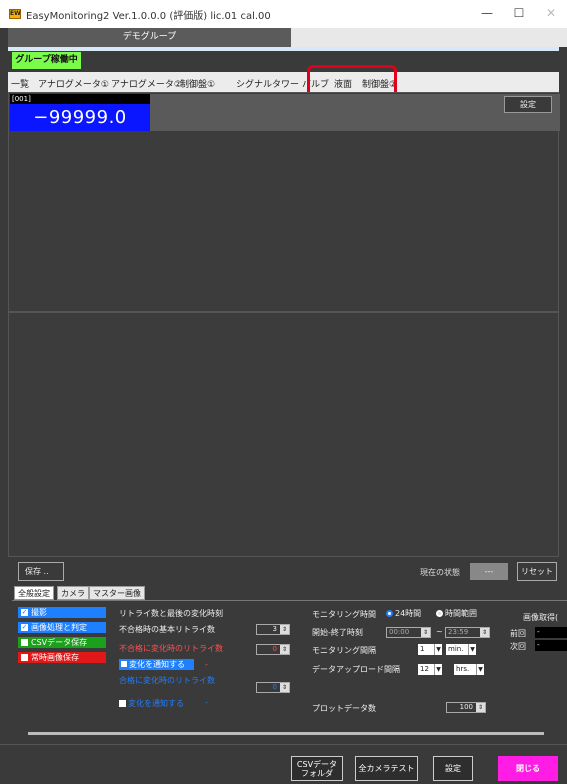  I want to click on radio-24h: 24時間, so click(403, 613).